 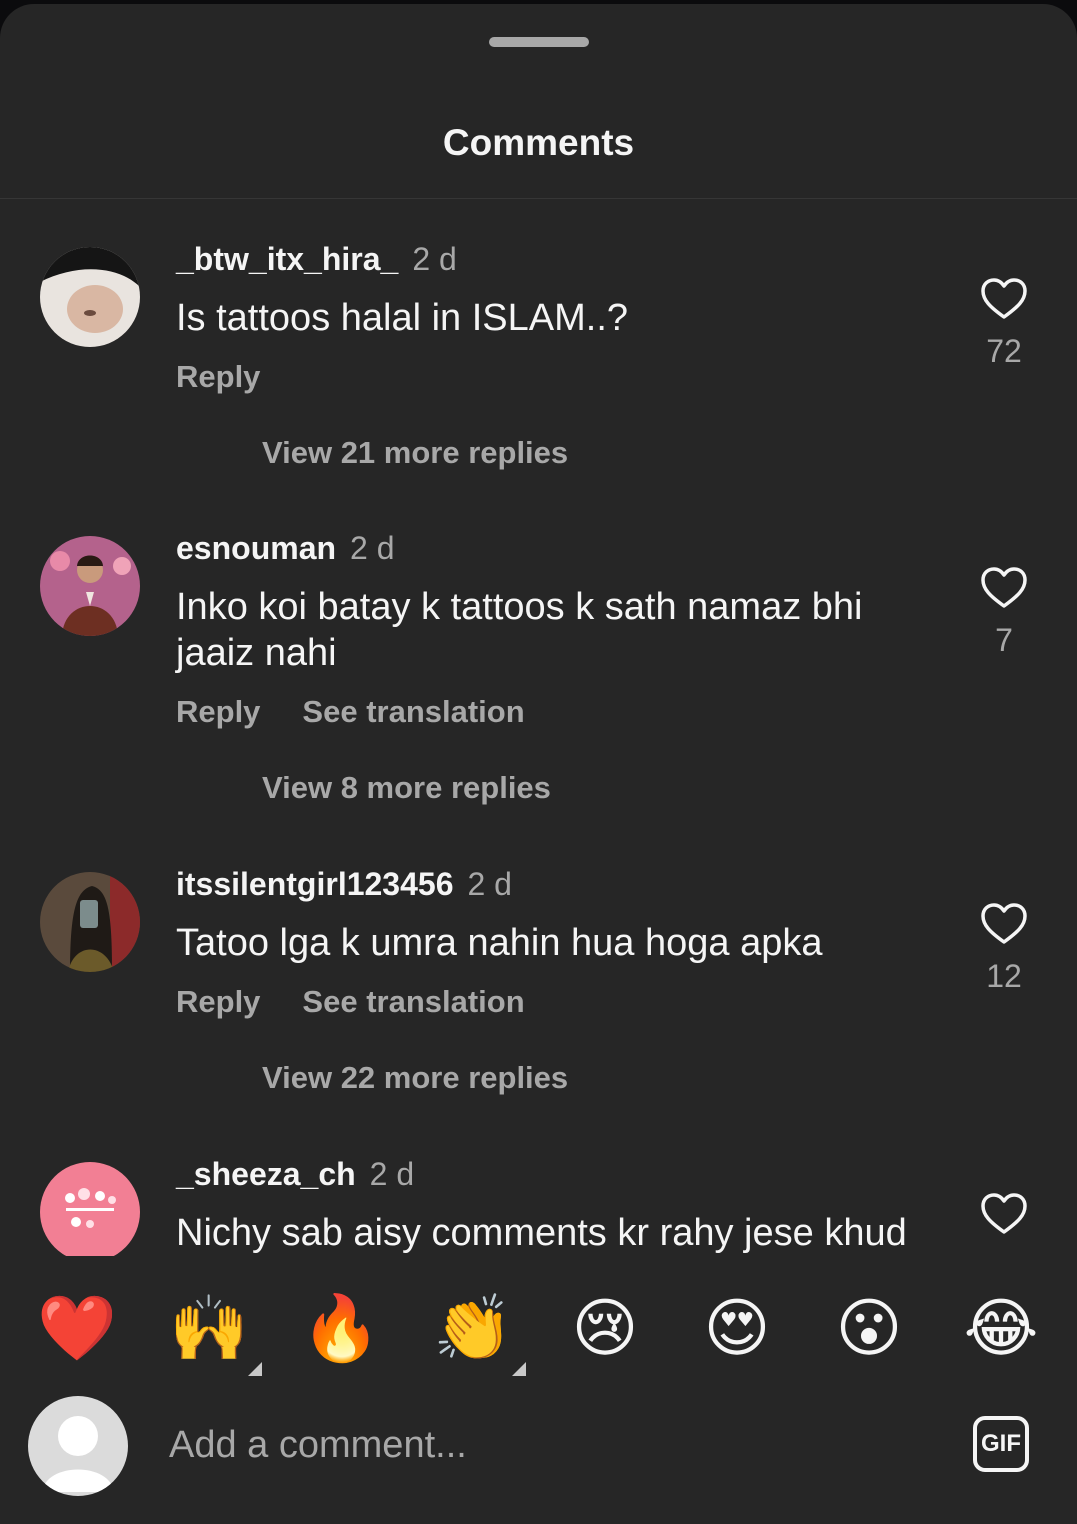 I want to click on raised-hands-emoji: 🙌, so click(x=209, y=1328).